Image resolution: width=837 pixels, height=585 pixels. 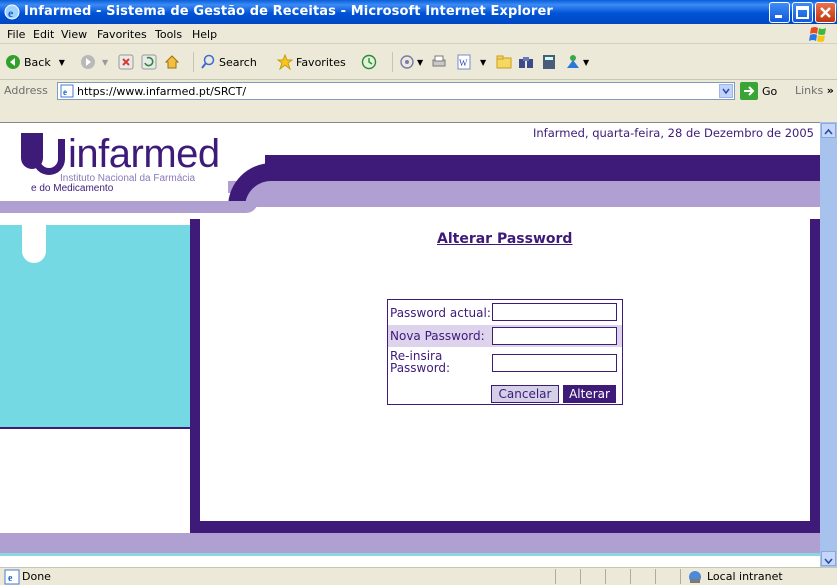 What do you see at coordinates (67, 91) in the screenshot?
I see `page-icon: e` at bounding box center [67, 91].